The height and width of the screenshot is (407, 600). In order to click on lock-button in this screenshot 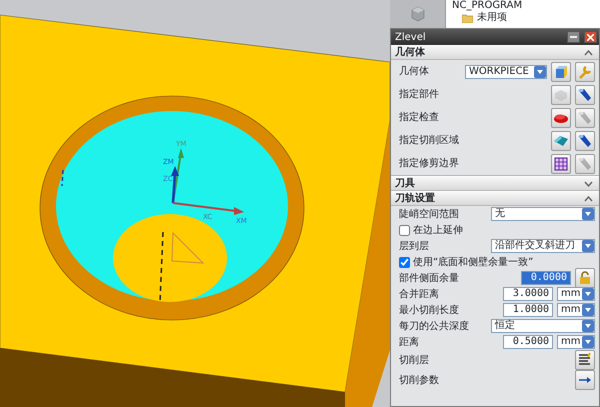, I will do `click(585, 278)`.